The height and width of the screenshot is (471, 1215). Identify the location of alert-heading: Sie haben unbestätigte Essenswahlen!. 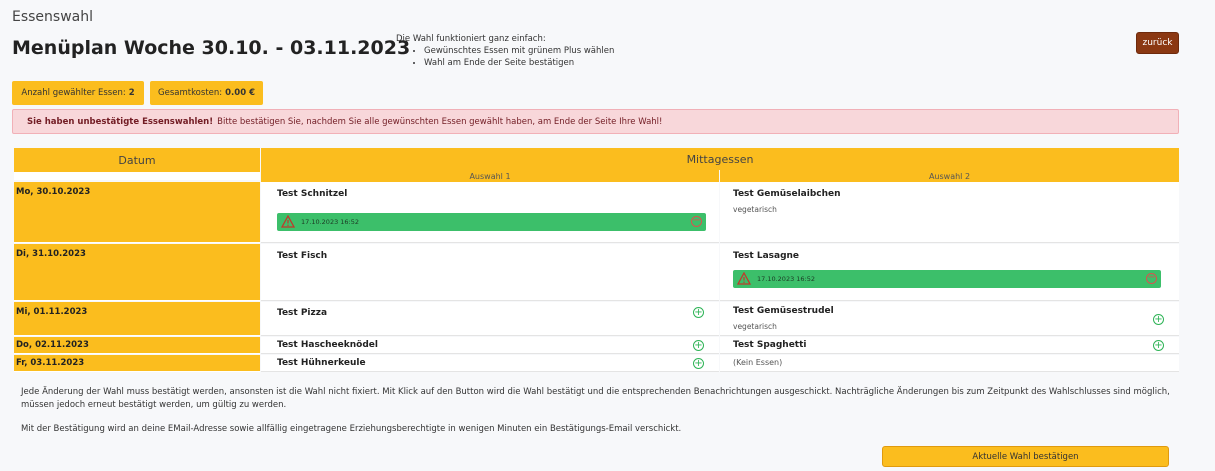
(120, 121).